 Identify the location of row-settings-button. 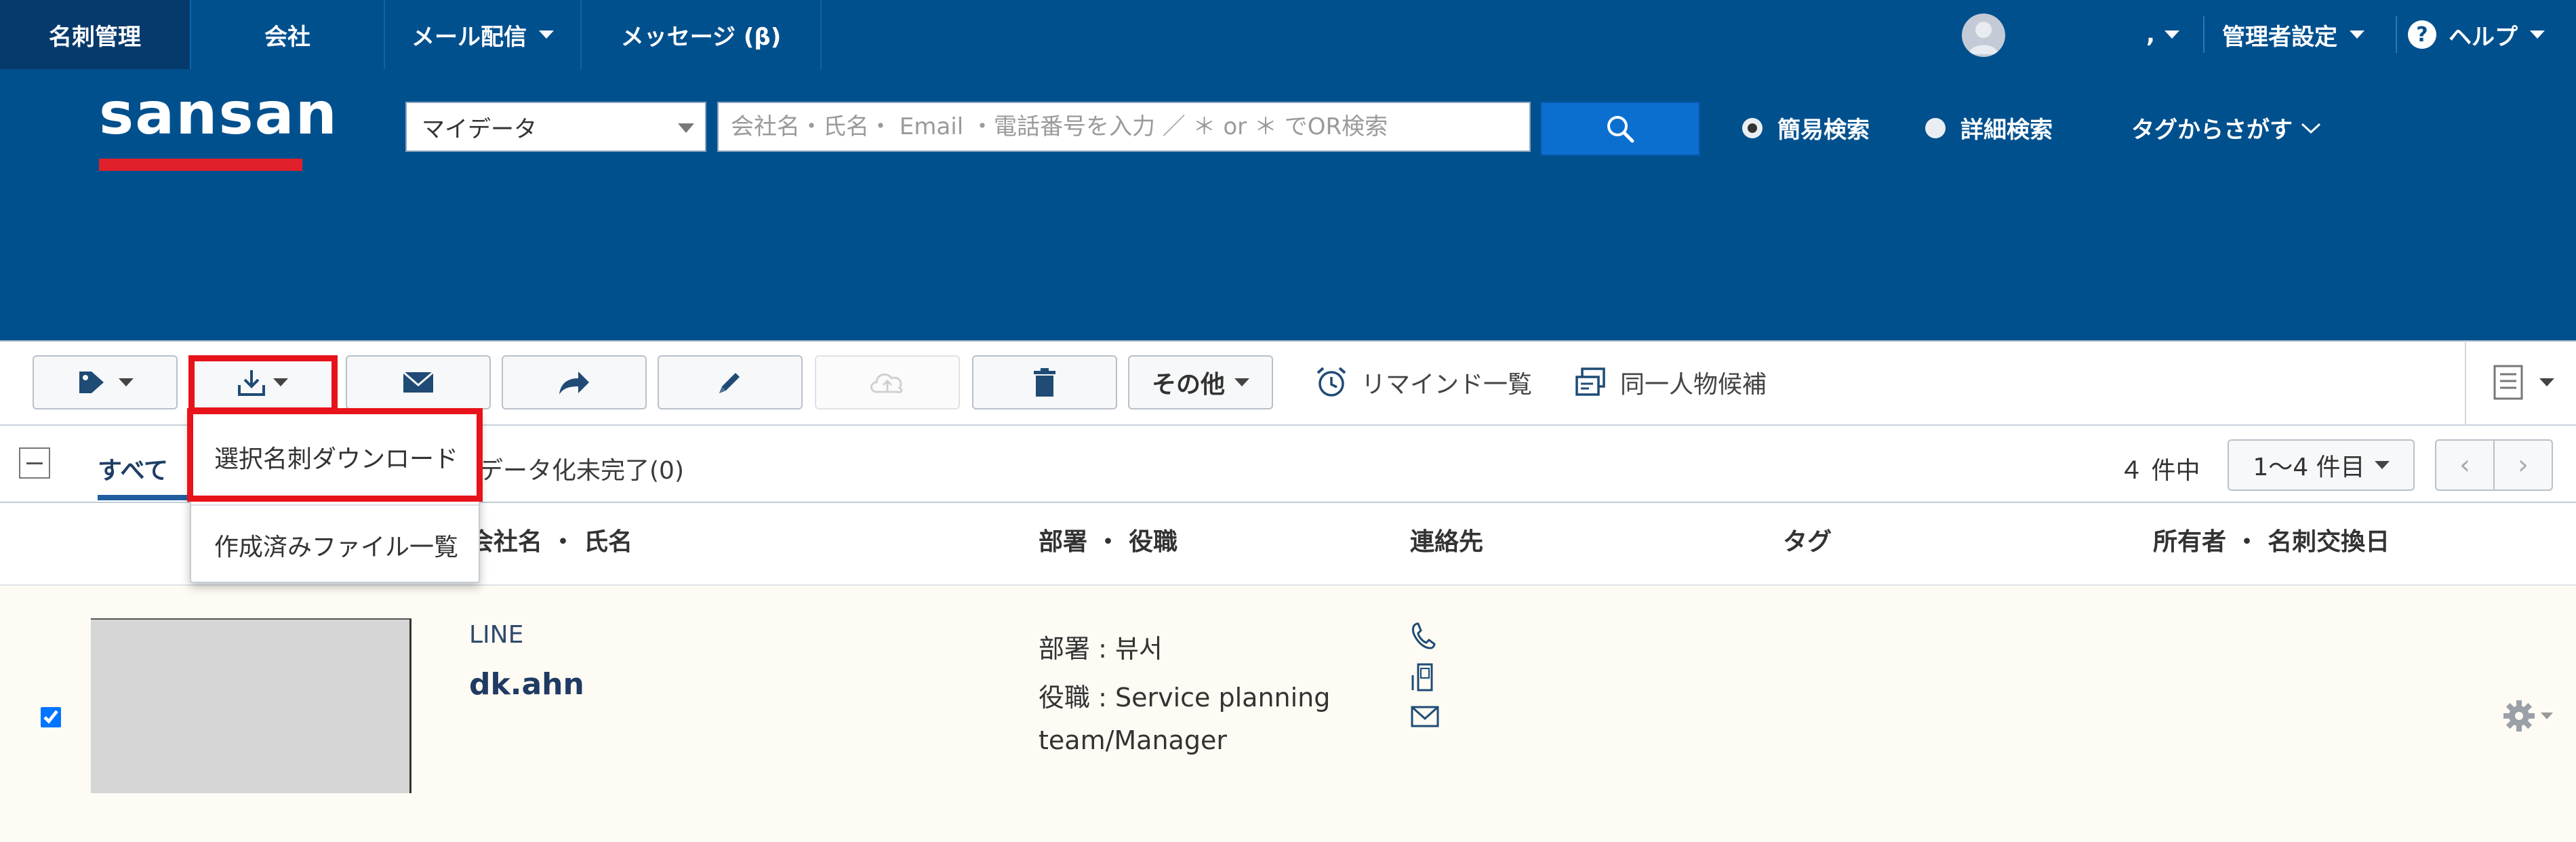
(2527, 716).